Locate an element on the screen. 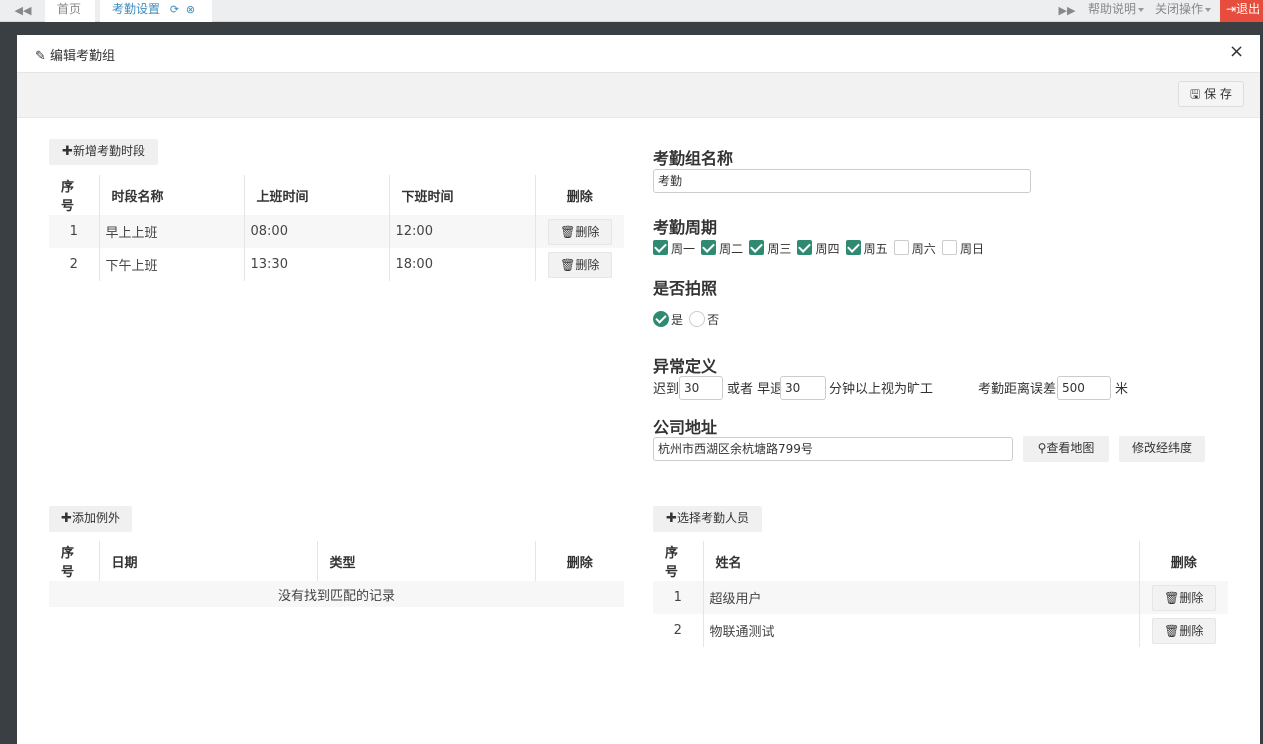 This screenshot has height=744, width=1263. checkbox-fri is located at coordinates (853, 247).